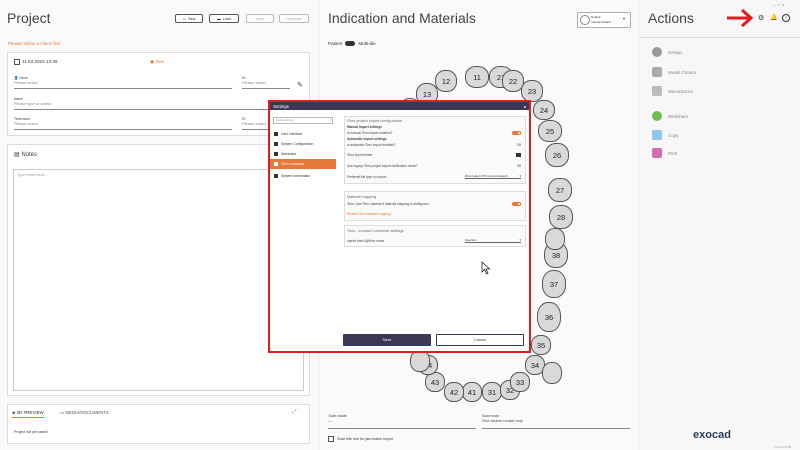 The height and width of the screenshot is (450, 800). Describe the element at coordinates (189, 18) in the screenshot. I see `new-button: ▭ New` at that location.